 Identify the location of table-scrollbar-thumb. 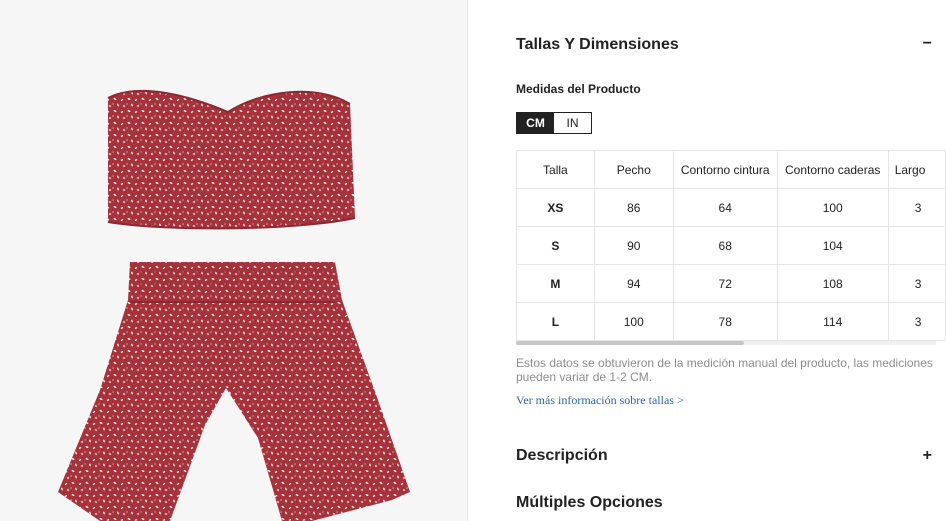
(630, 343).